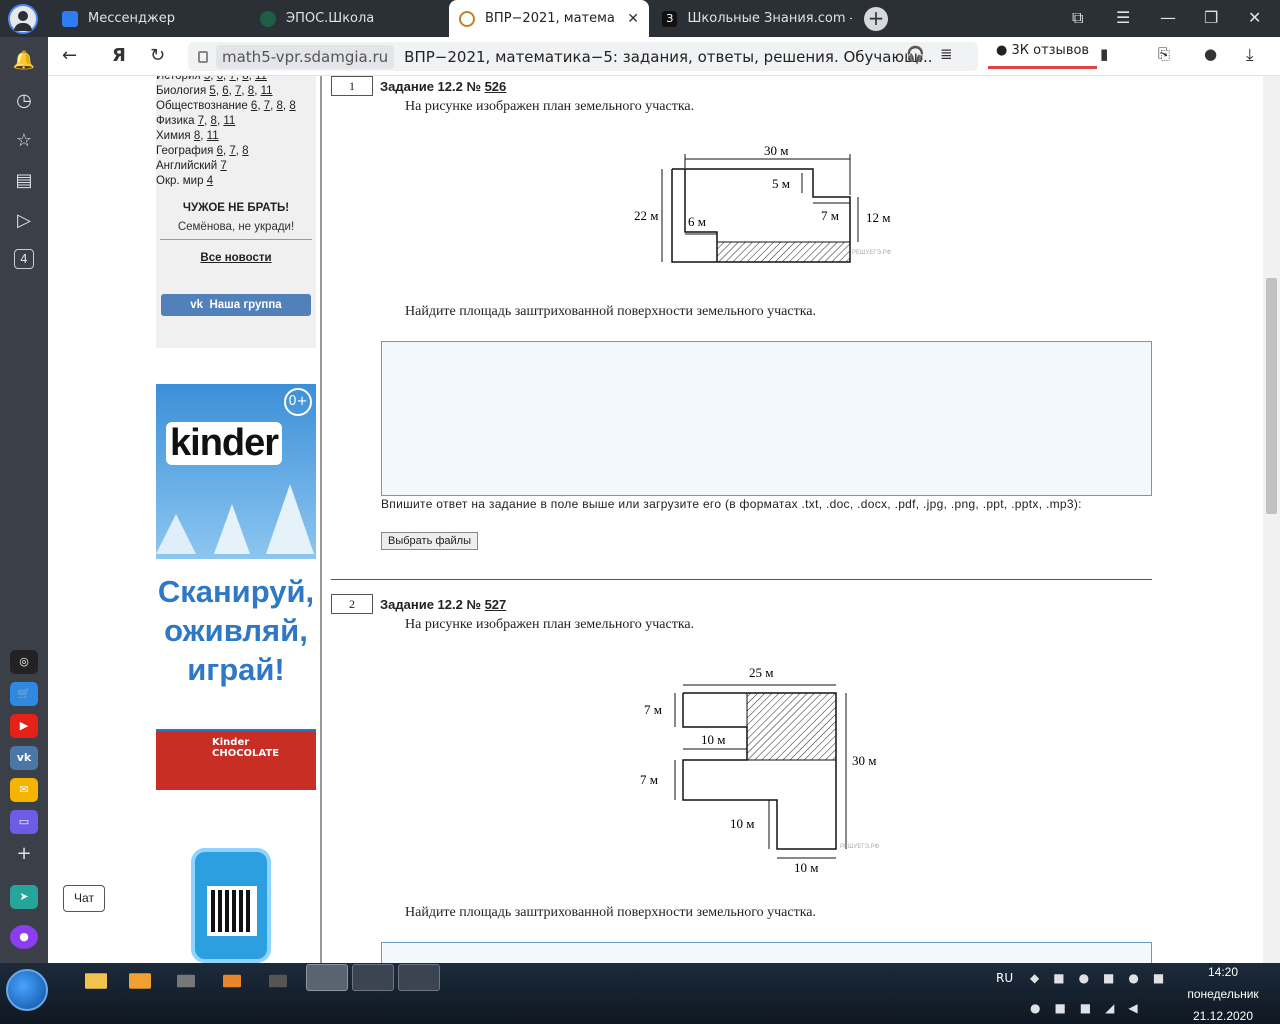 Image resolution: width=1280 pixels, height=1024 pixels. Describe the element at coordinates (327, 977) in the screenshot. I see `yandex-browser-taskbar-icon` at that location.